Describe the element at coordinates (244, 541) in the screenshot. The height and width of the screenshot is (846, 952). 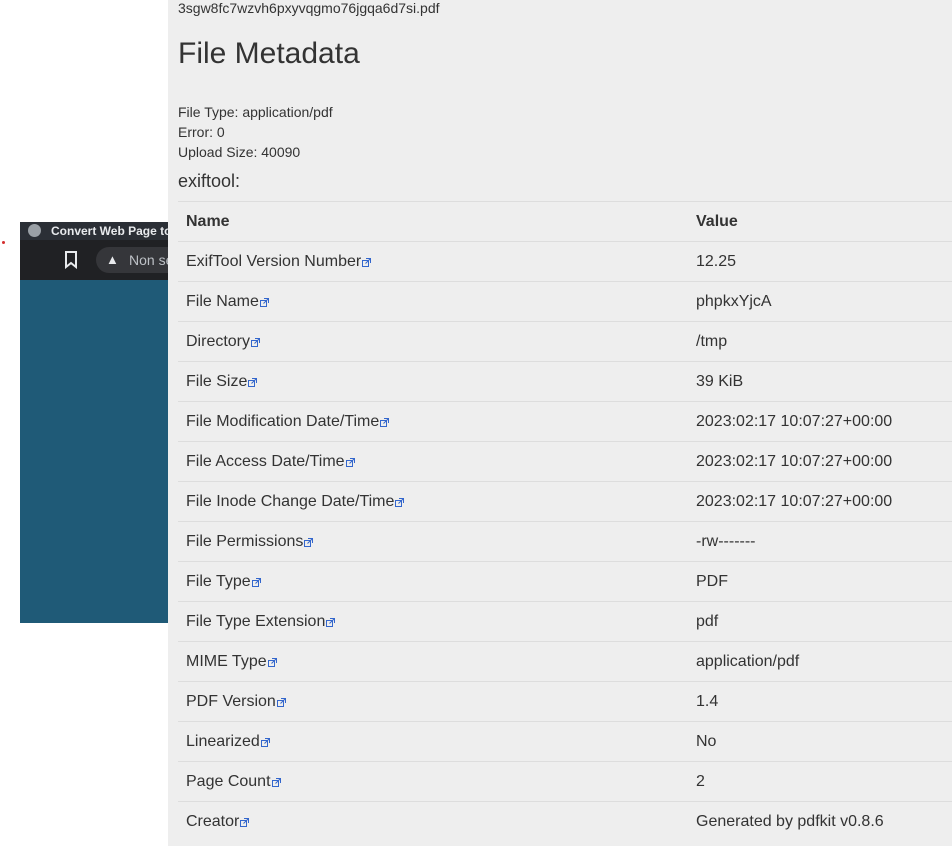
I see `field-name-link: File Permissions` at that location.